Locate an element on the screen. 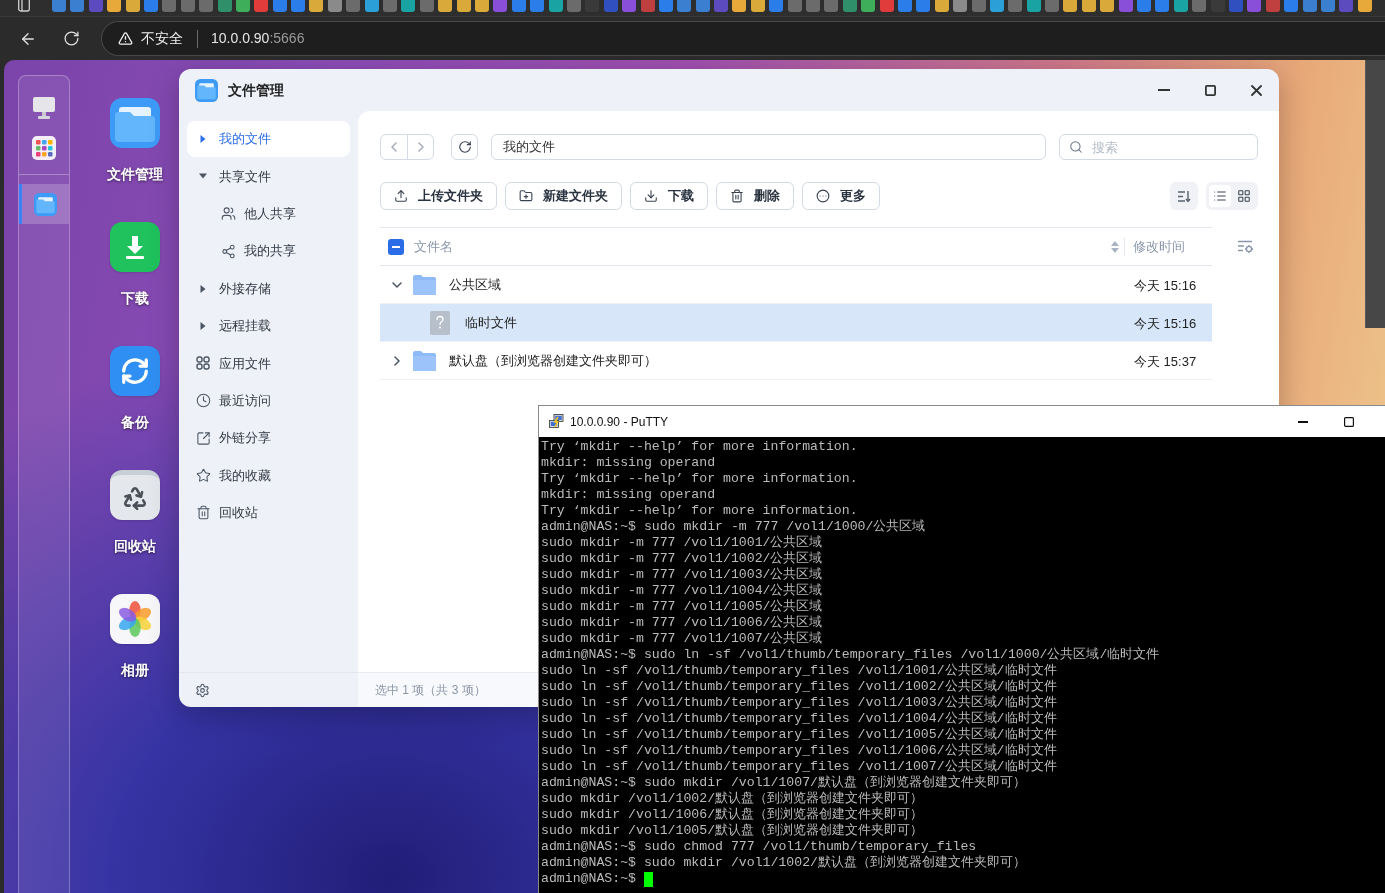 The image size is (1385, 893). reload-icon is located at coordinates (71, 38).